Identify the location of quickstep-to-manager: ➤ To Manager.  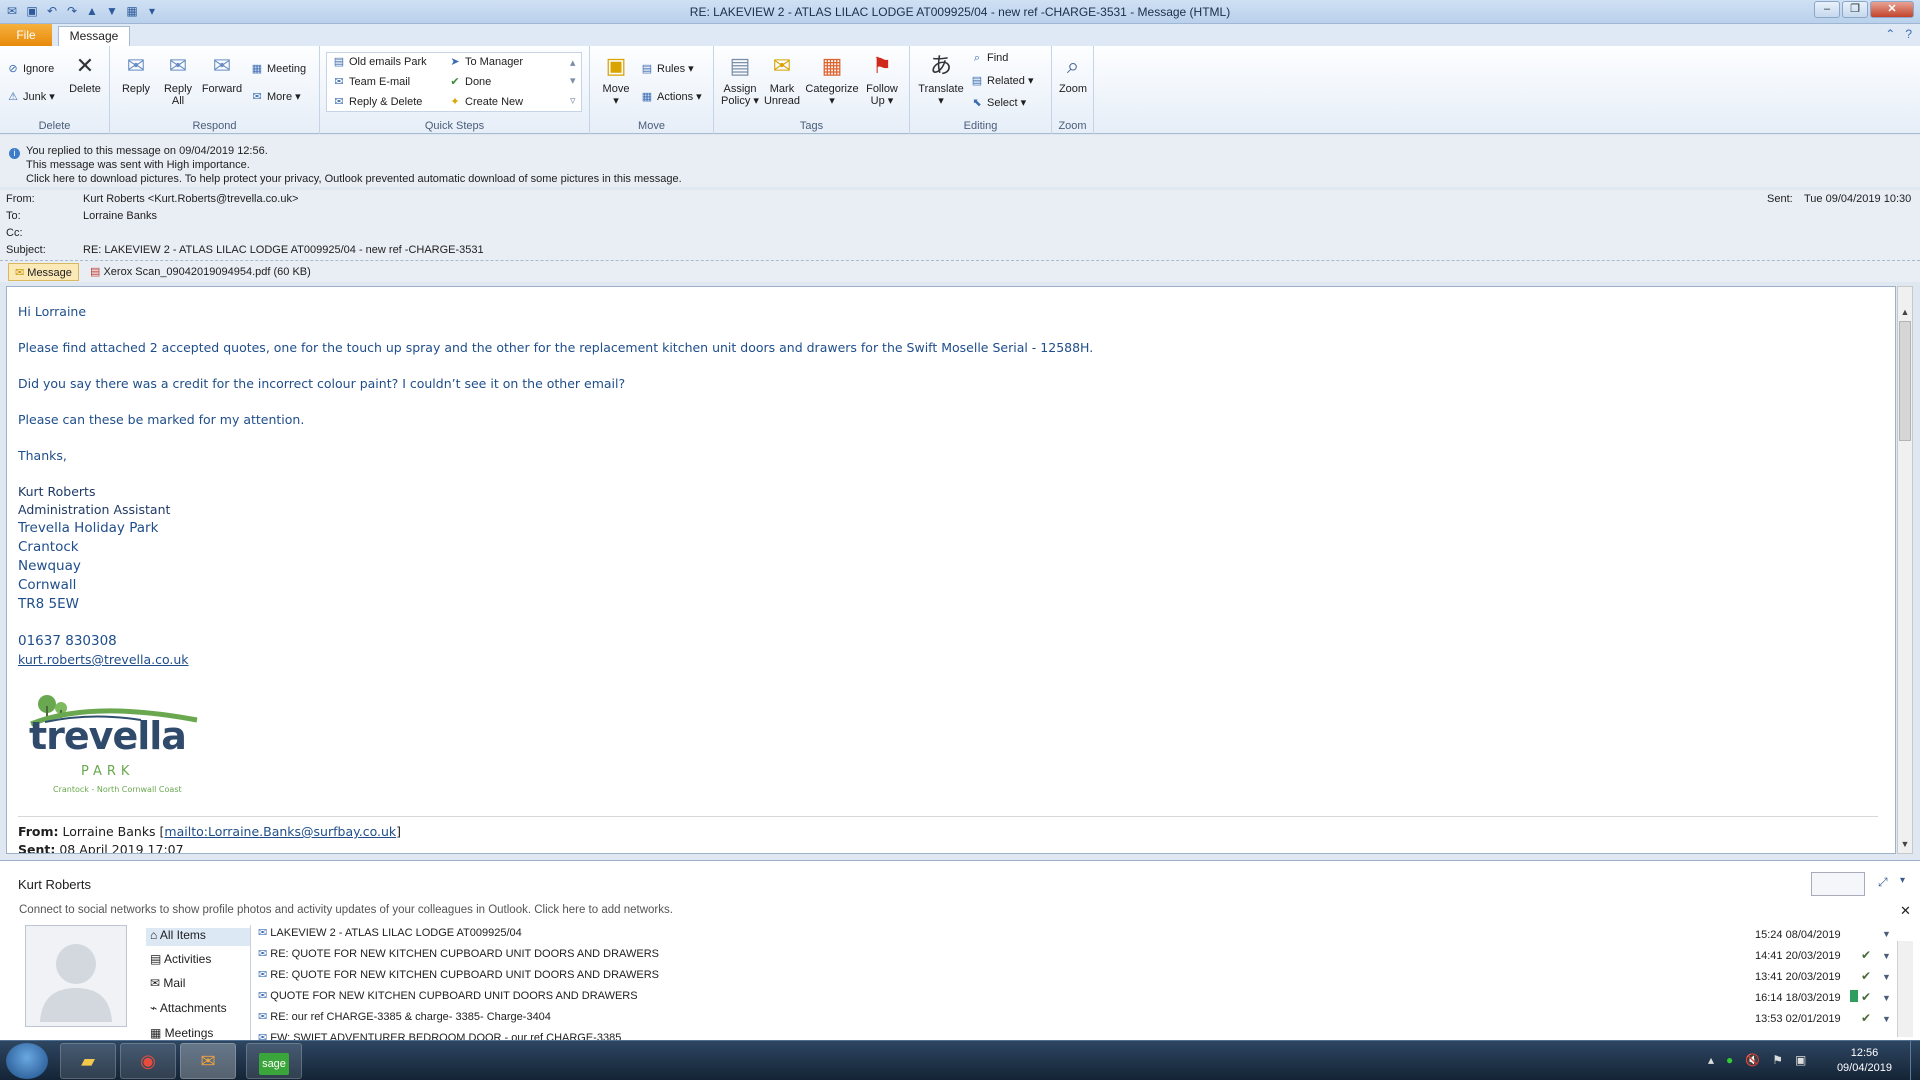
(485, 61).